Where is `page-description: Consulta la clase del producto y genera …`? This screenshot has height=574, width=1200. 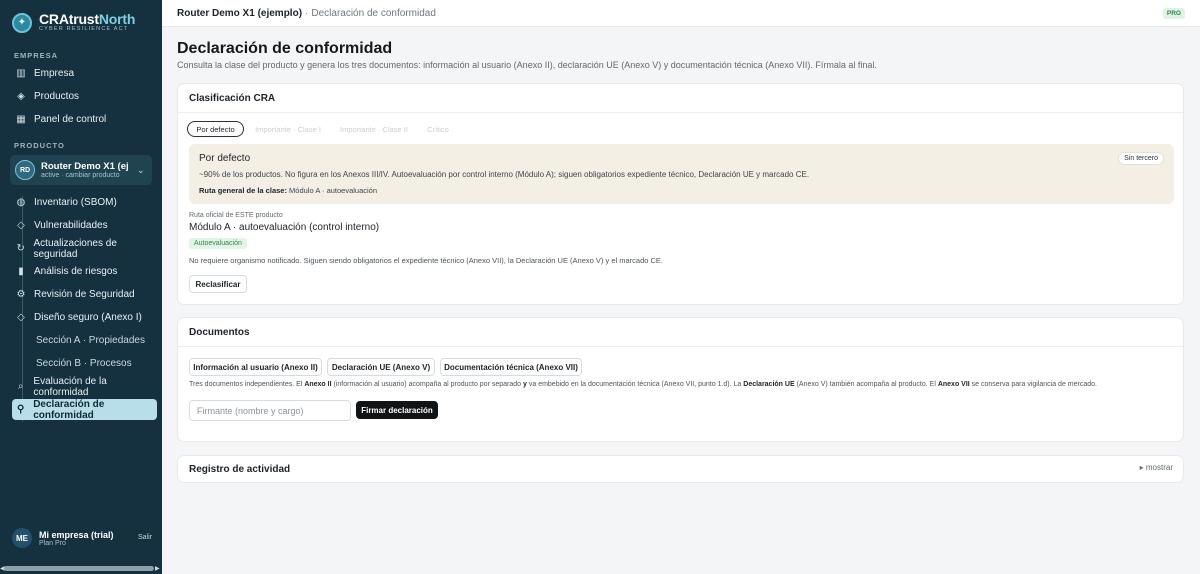 page-description: Consulta la clase del producto y genera … is located at coordinates (527, 65).